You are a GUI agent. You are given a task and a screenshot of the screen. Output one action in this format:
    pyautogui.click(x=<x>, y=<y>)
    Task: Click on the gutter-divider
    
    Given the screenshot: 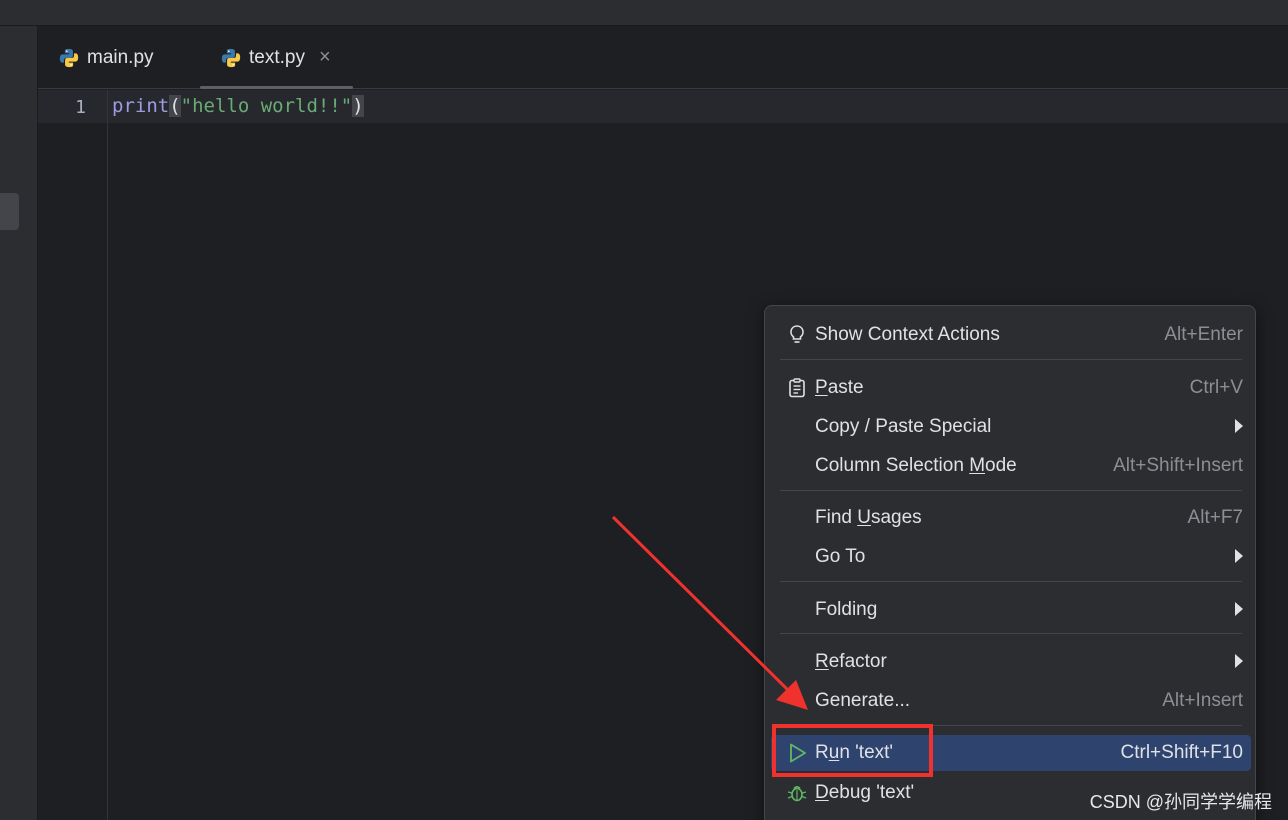 What is the action you would take?
    pyautogui.click(x=107, y=455)
    